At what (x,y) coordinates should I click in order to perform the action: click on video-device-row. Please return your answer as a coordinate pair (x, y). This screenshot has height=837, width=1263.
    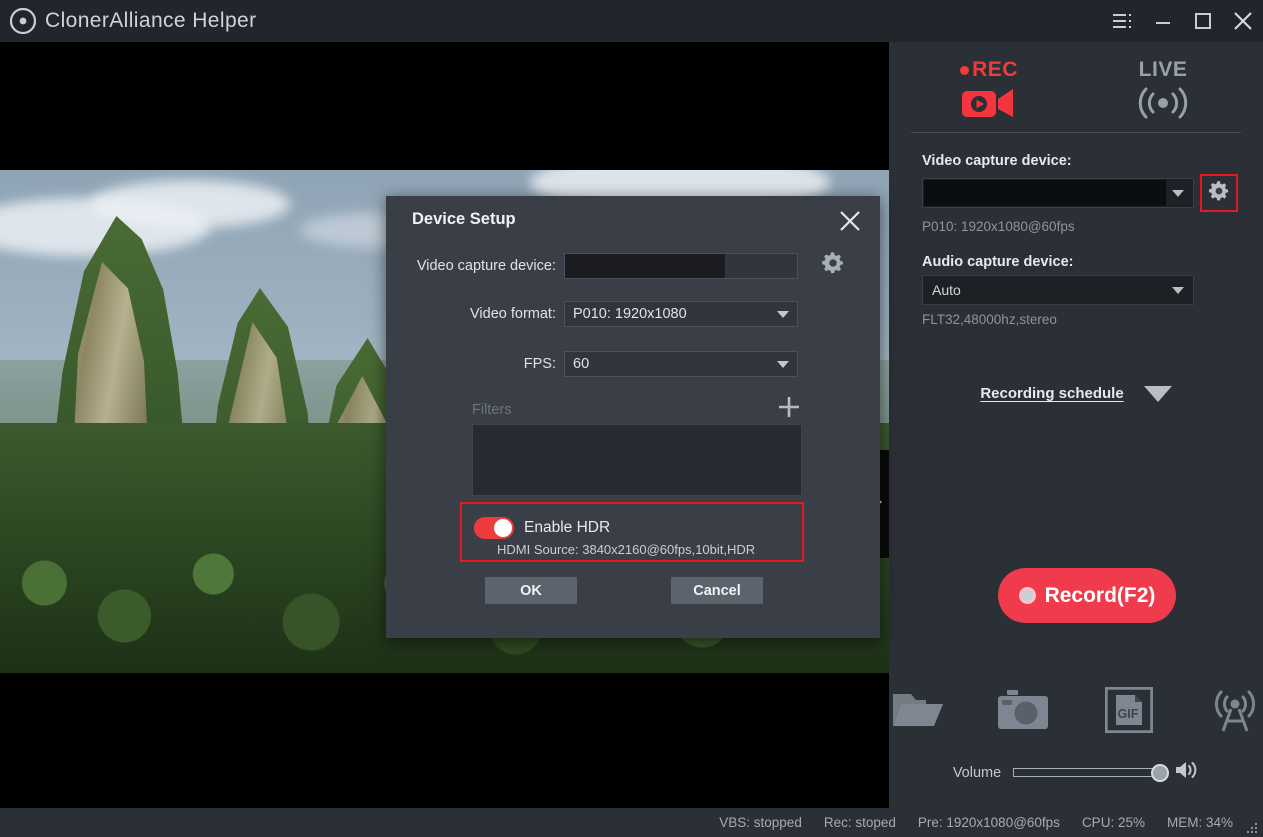
    Looking at the image, I should click on (1092, 193).